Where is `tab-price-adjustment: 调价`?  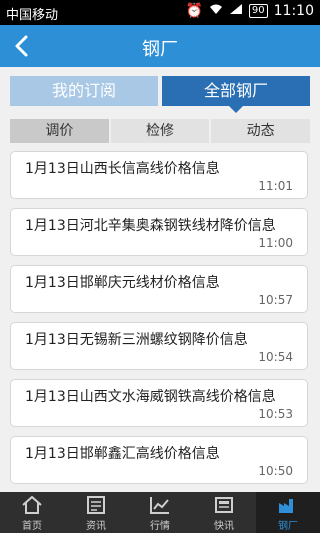
tab-price-adjustment: 调价 is located at coordinates (59, 131).